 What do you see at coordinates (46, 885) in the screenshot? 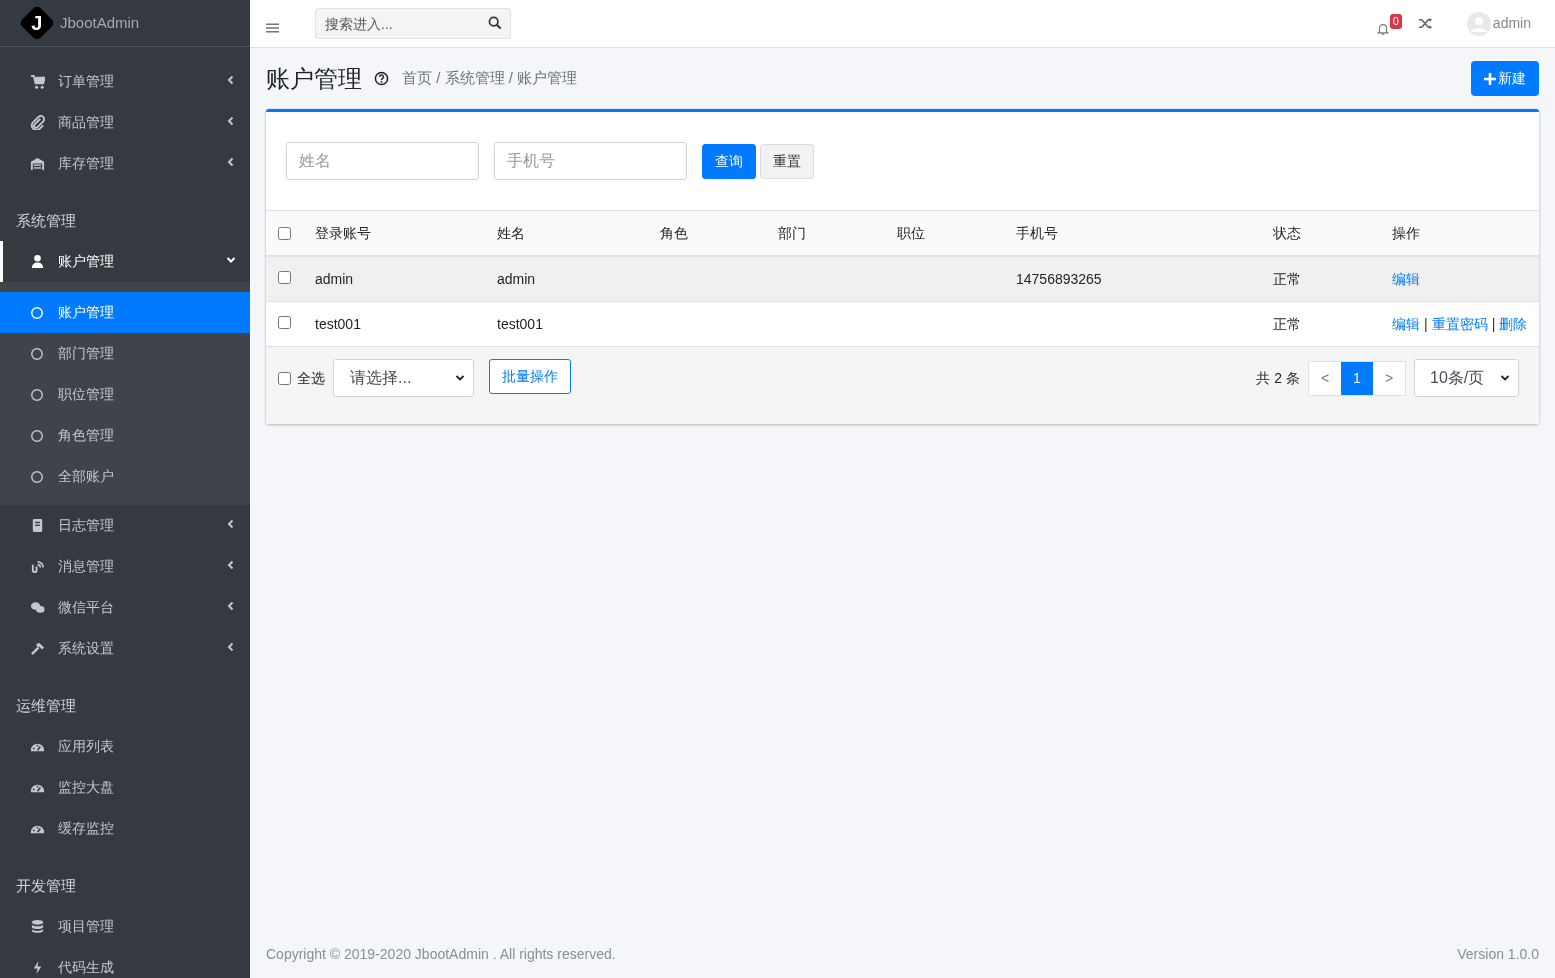
I see `section-title: 开发管理` at bounding box center [46, 885].